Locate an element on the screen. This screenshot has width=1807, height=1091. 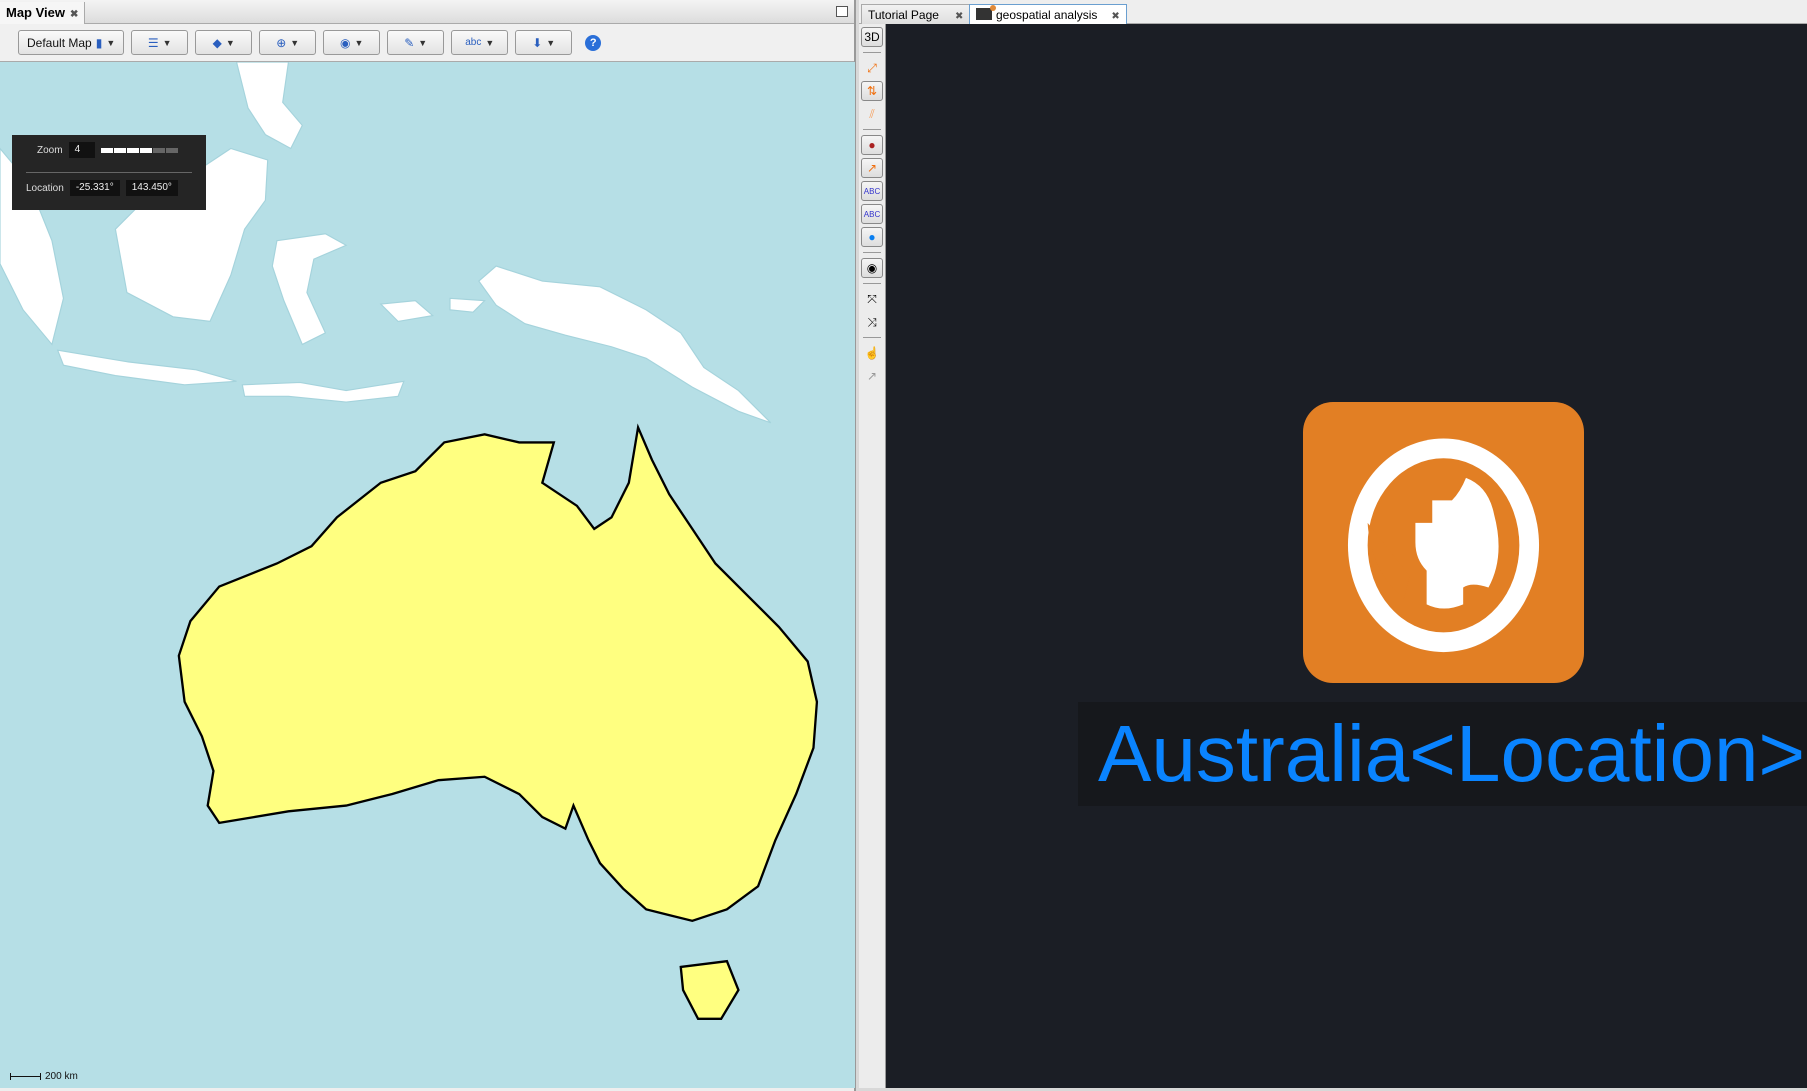
overlay-divider is located at coordinates (109, 172).